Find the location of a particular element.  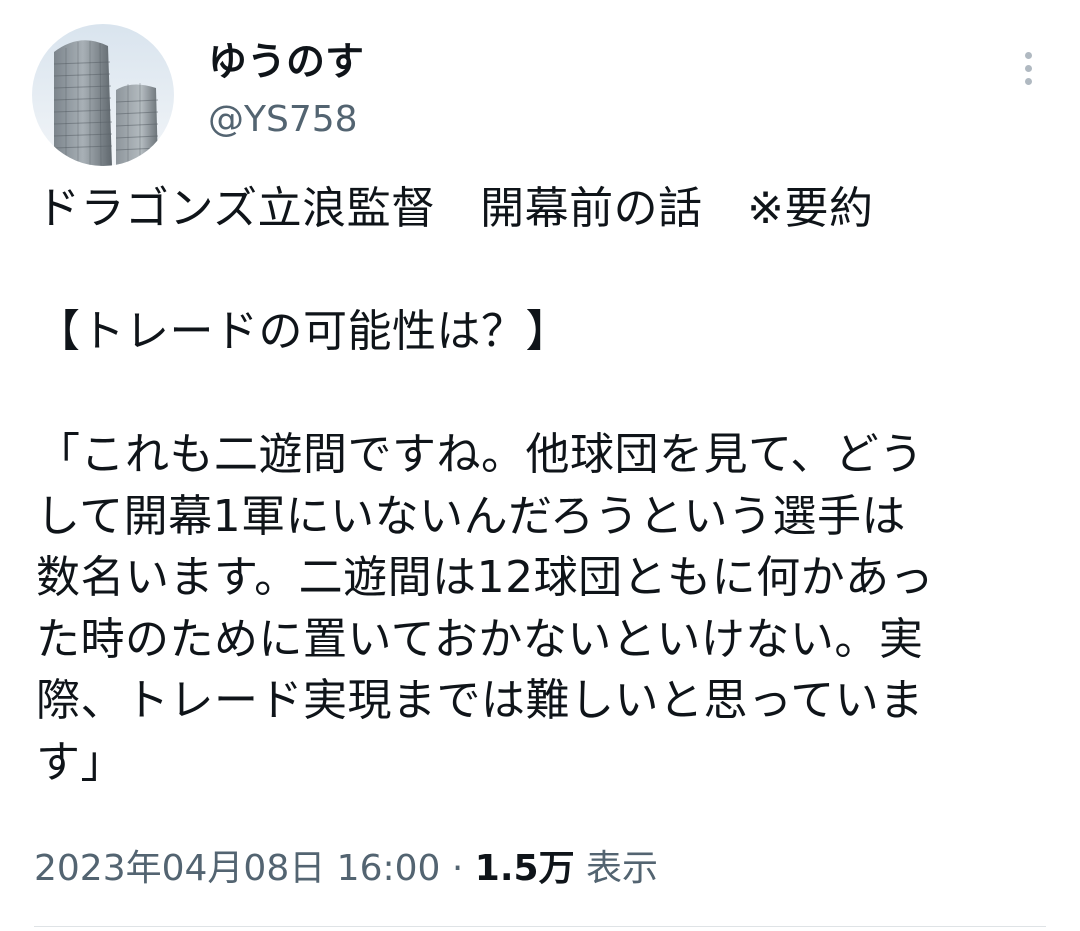

avatar is located at coordinates (103, 95).